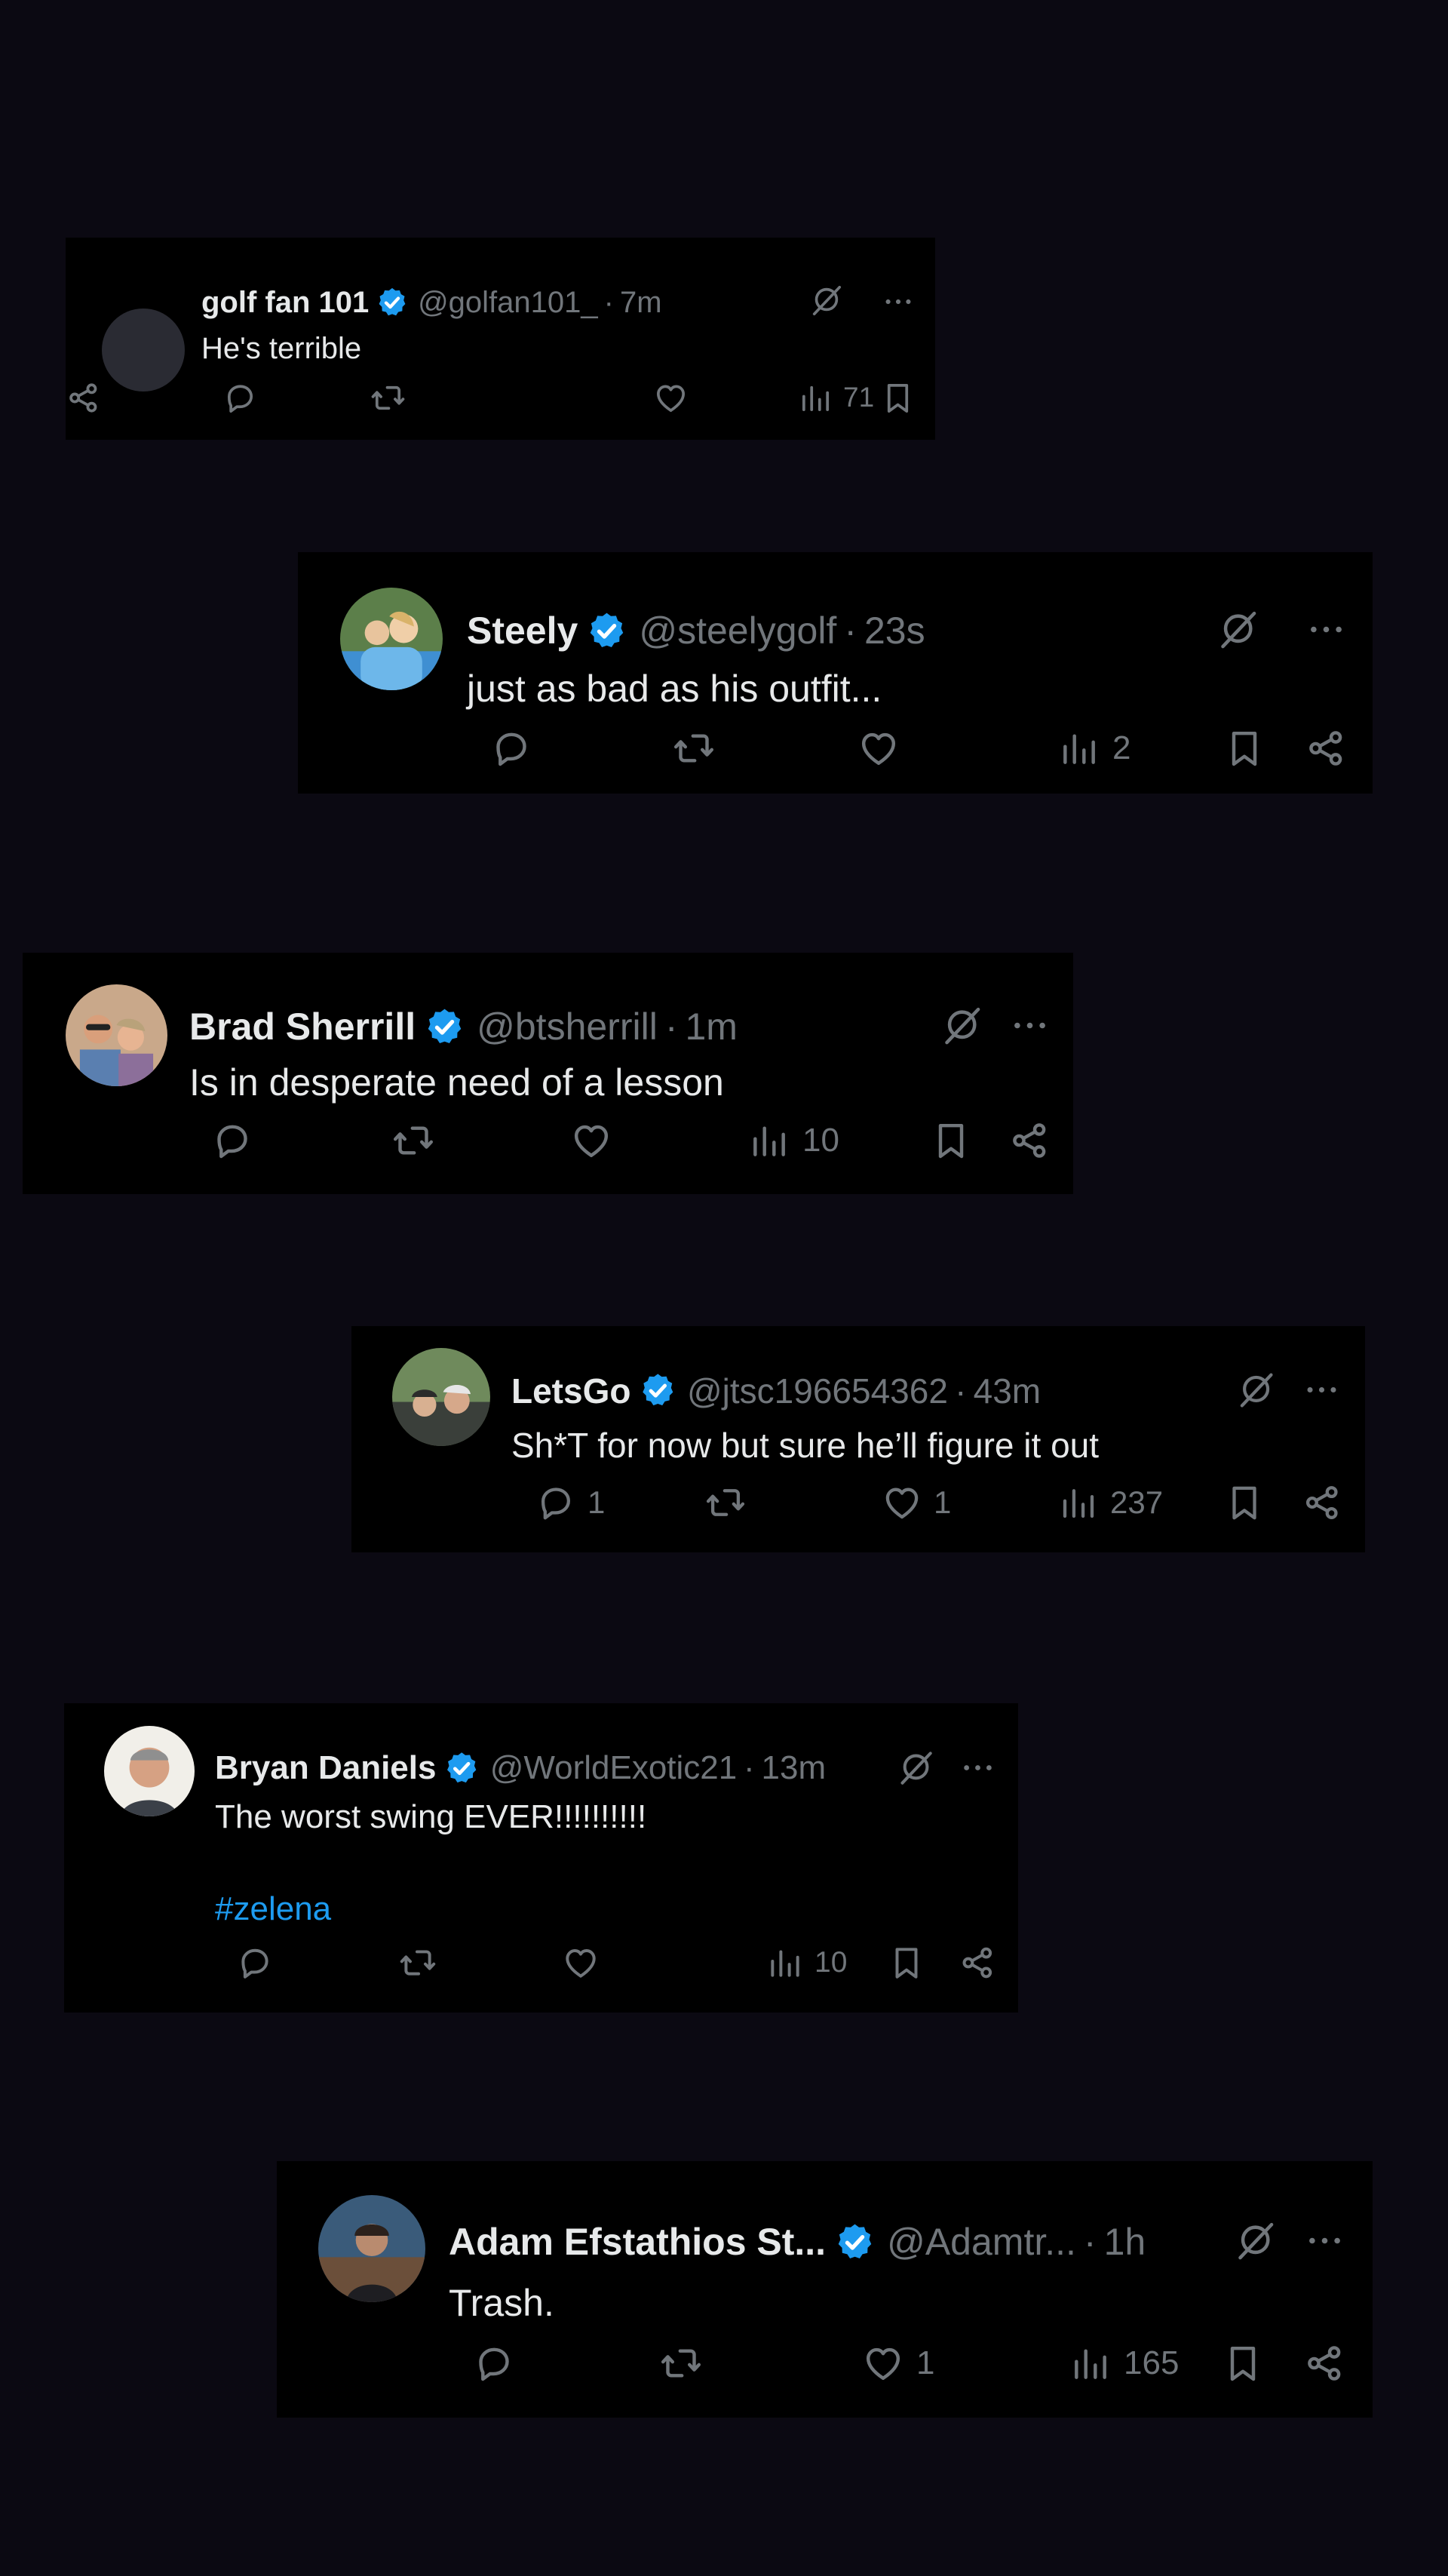  I want to click on reply-button: 1, so click(570, 1502).